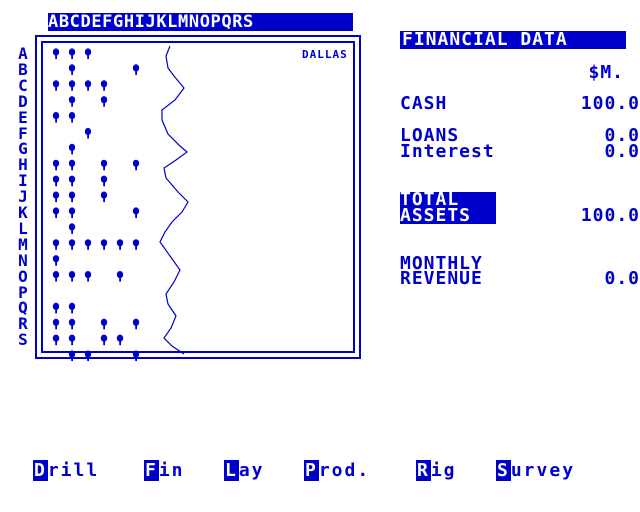 The image size is (640, 512). I want to click on cash-value: 100.0, so click(610, 103).